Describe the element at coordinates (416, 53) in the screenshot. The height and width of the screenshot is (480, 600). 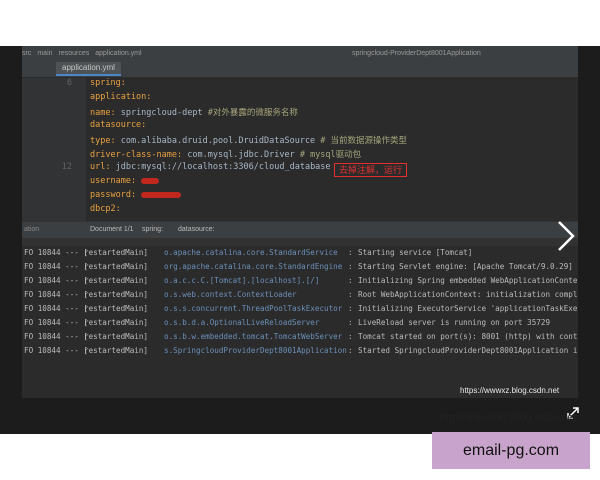
I see `run-config-label: springcloud-ProviderDept8001Application` at that location.